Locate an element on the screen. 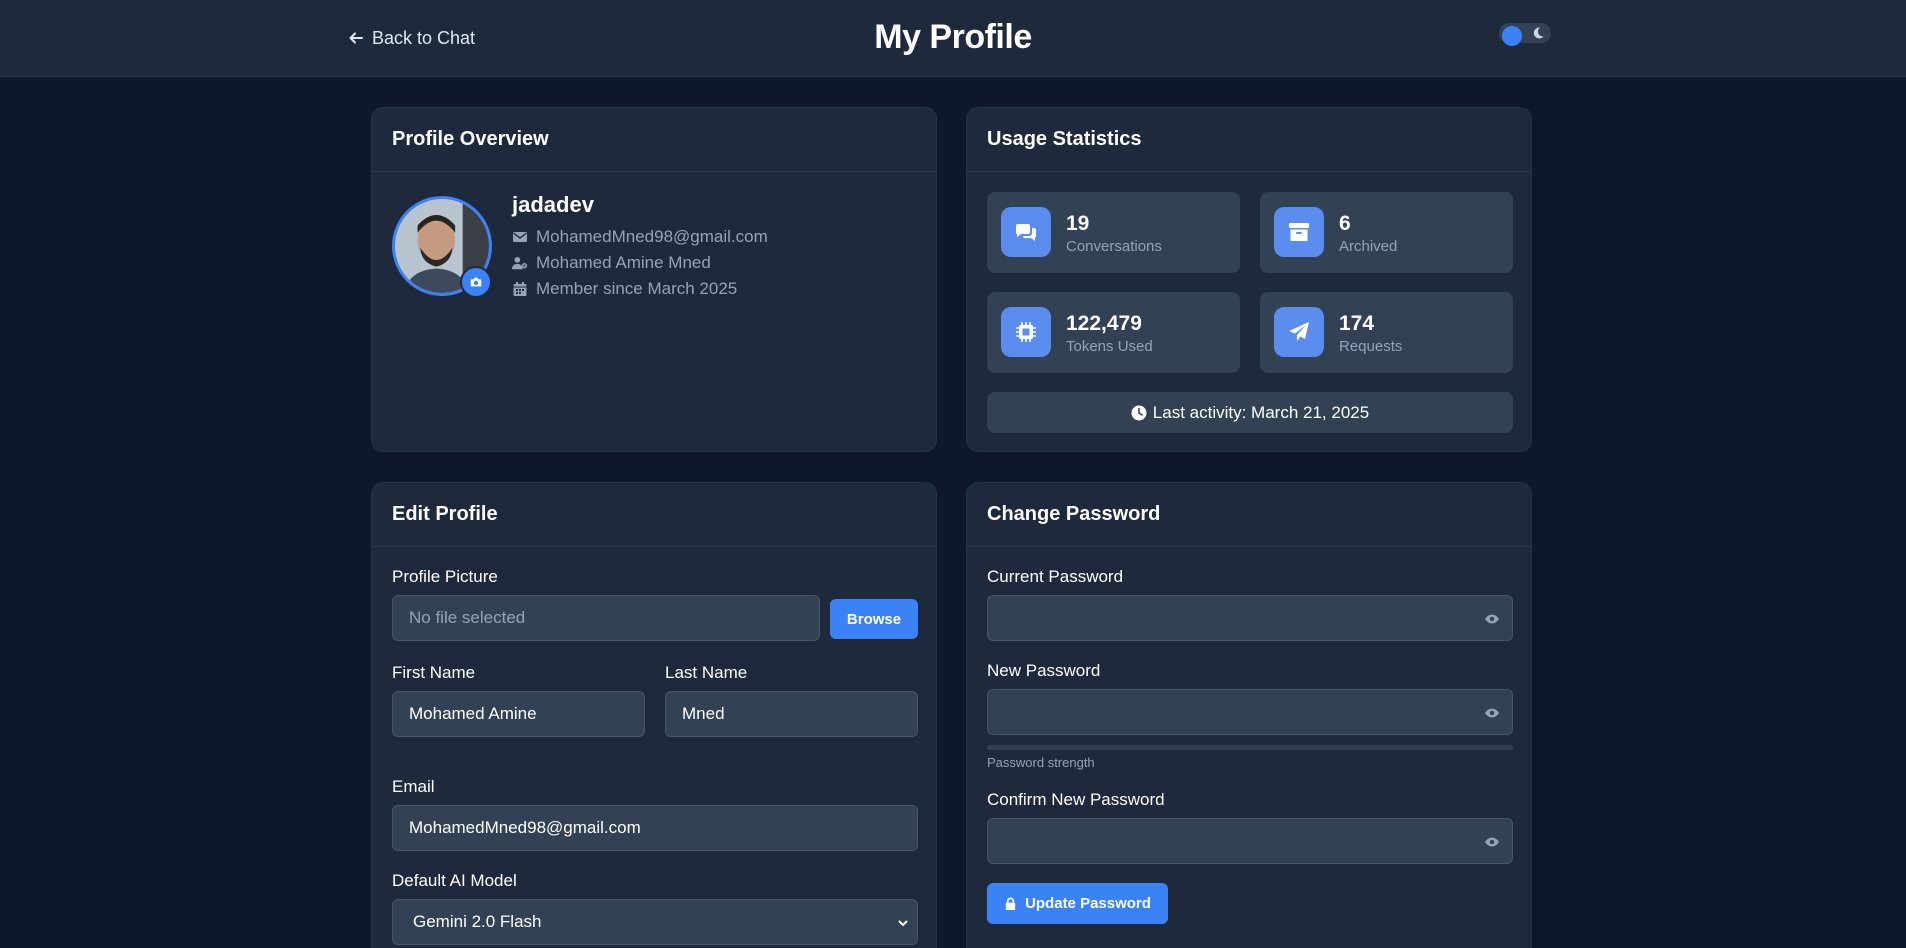 The image size is (1906, 948). card-header: Usage Statistics is located at coordinates (1249, 140).